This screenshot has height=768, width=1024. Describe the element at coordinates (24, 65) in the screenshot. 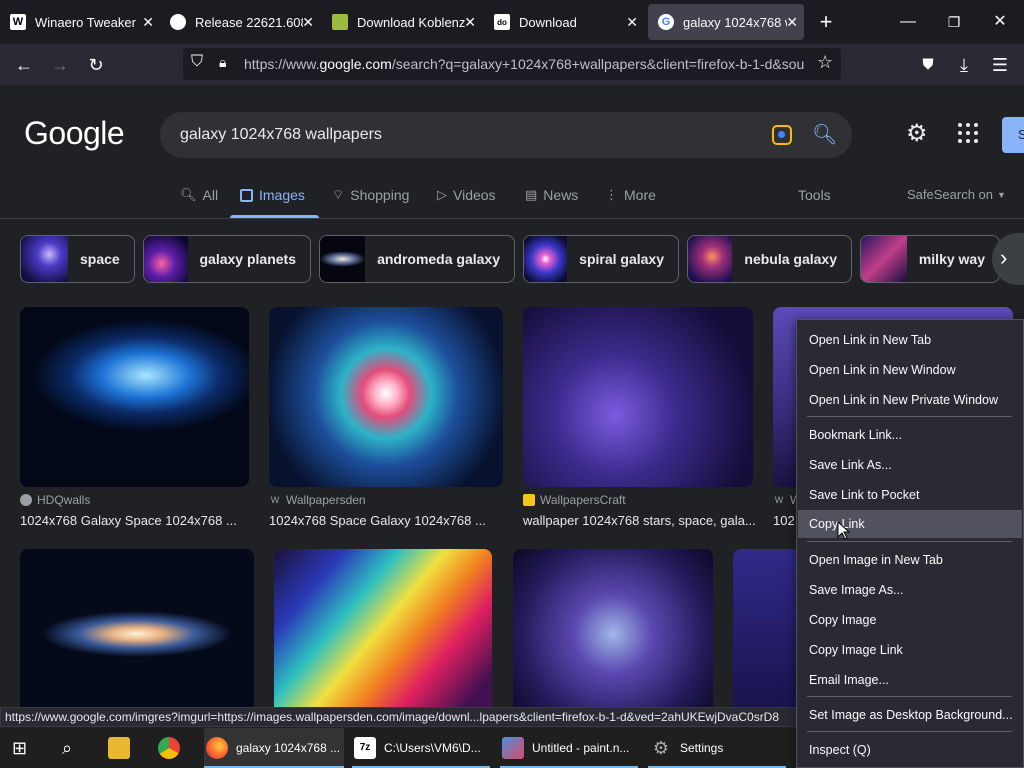

I see `back-icon: ←` at that location.